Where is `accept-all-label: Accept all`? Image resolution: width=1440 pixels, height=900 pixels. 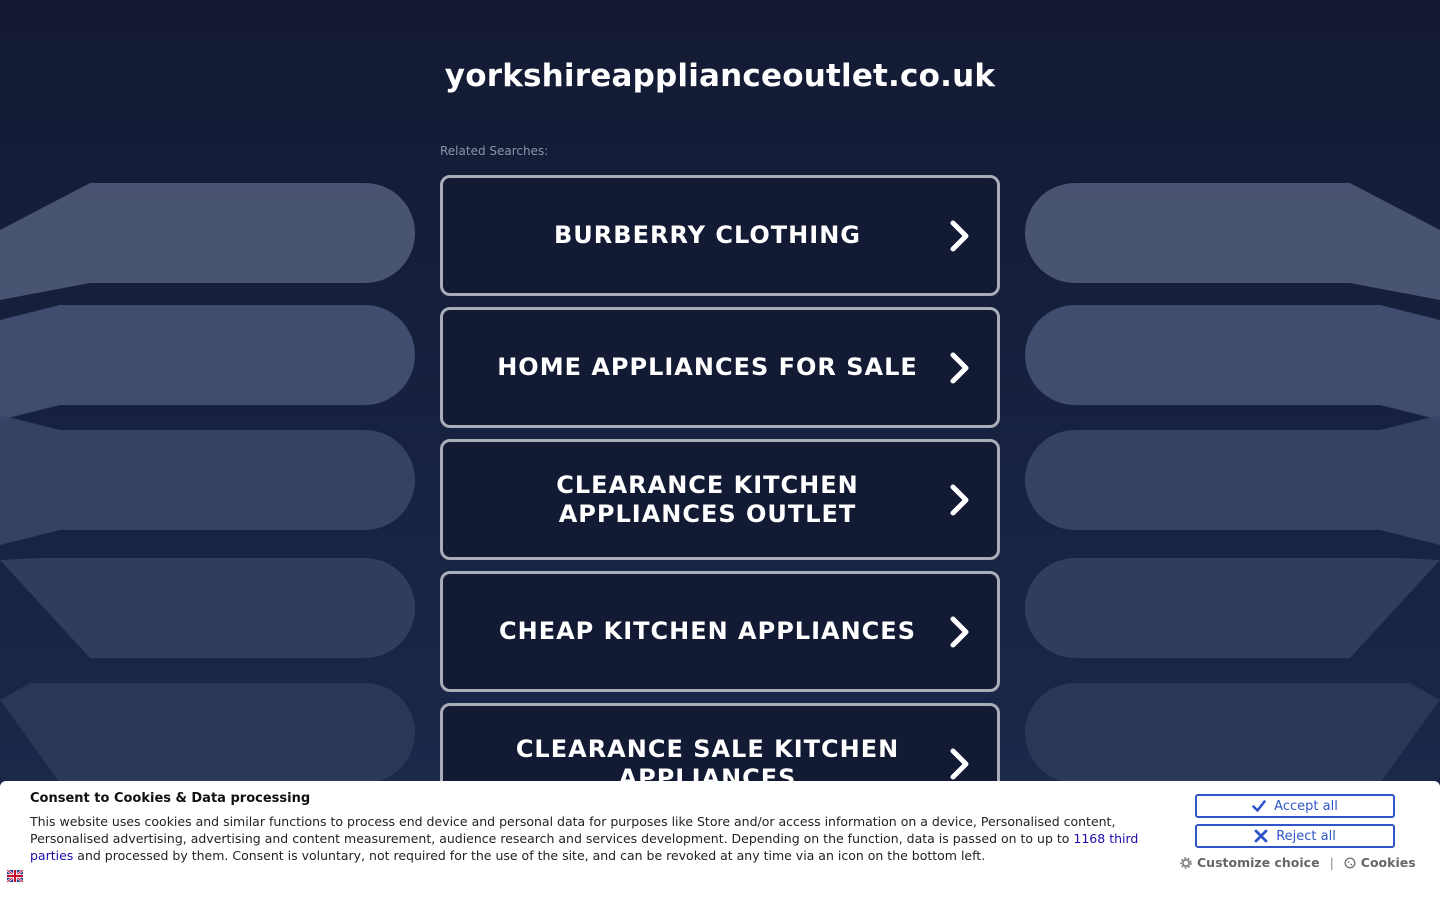
accept-all-label: Accept all is located at coordinates (1306, 806).